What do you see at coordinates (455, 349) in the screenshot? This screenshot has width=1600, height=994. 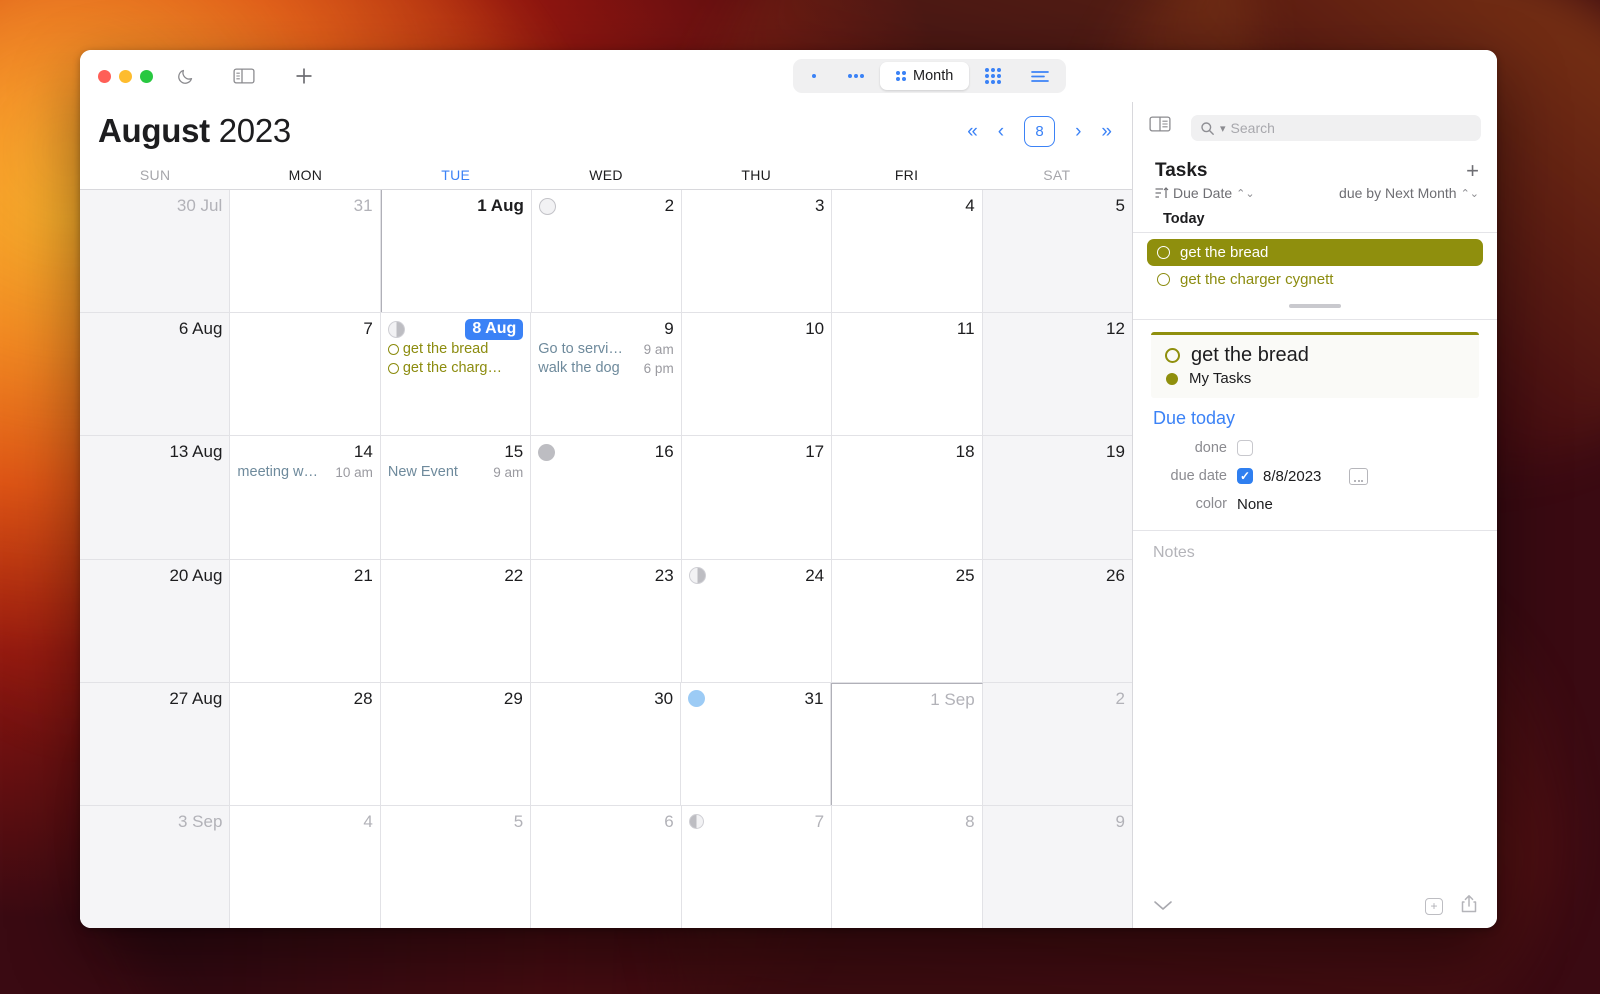 I see `task-chip: get the bread` at bounding box center [455, 349].